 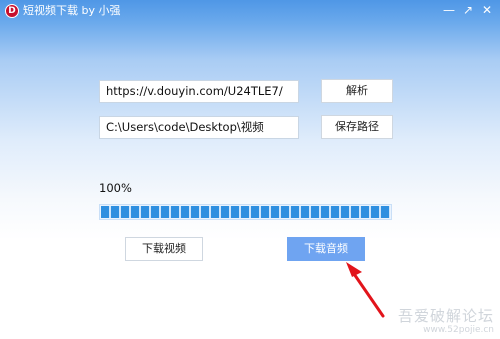 I want to click on progress-percent: 100%, so click(x=115, y=188).